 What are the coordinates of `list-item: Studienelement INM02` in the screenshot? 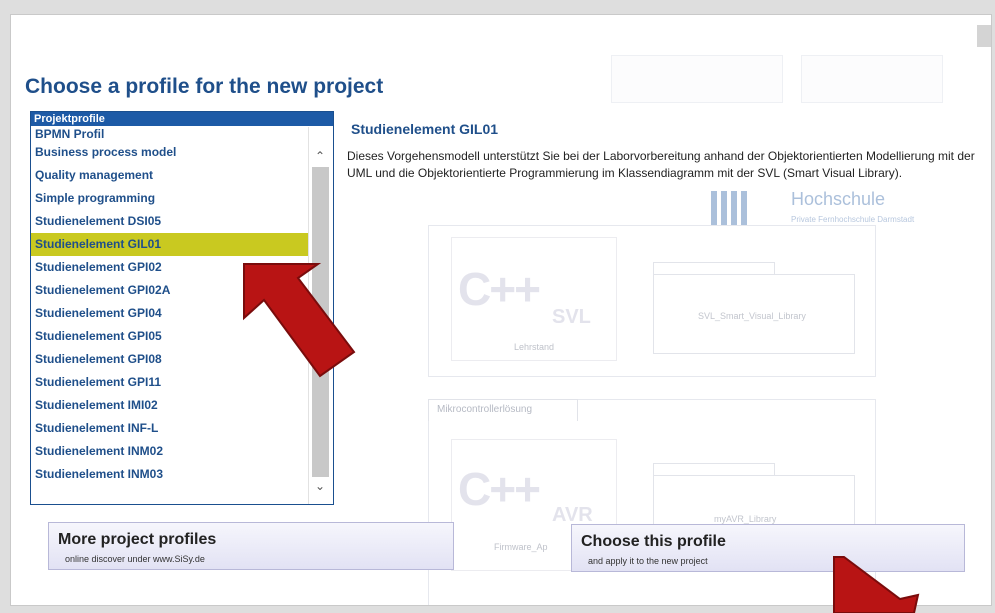 It's located at (170, 451).